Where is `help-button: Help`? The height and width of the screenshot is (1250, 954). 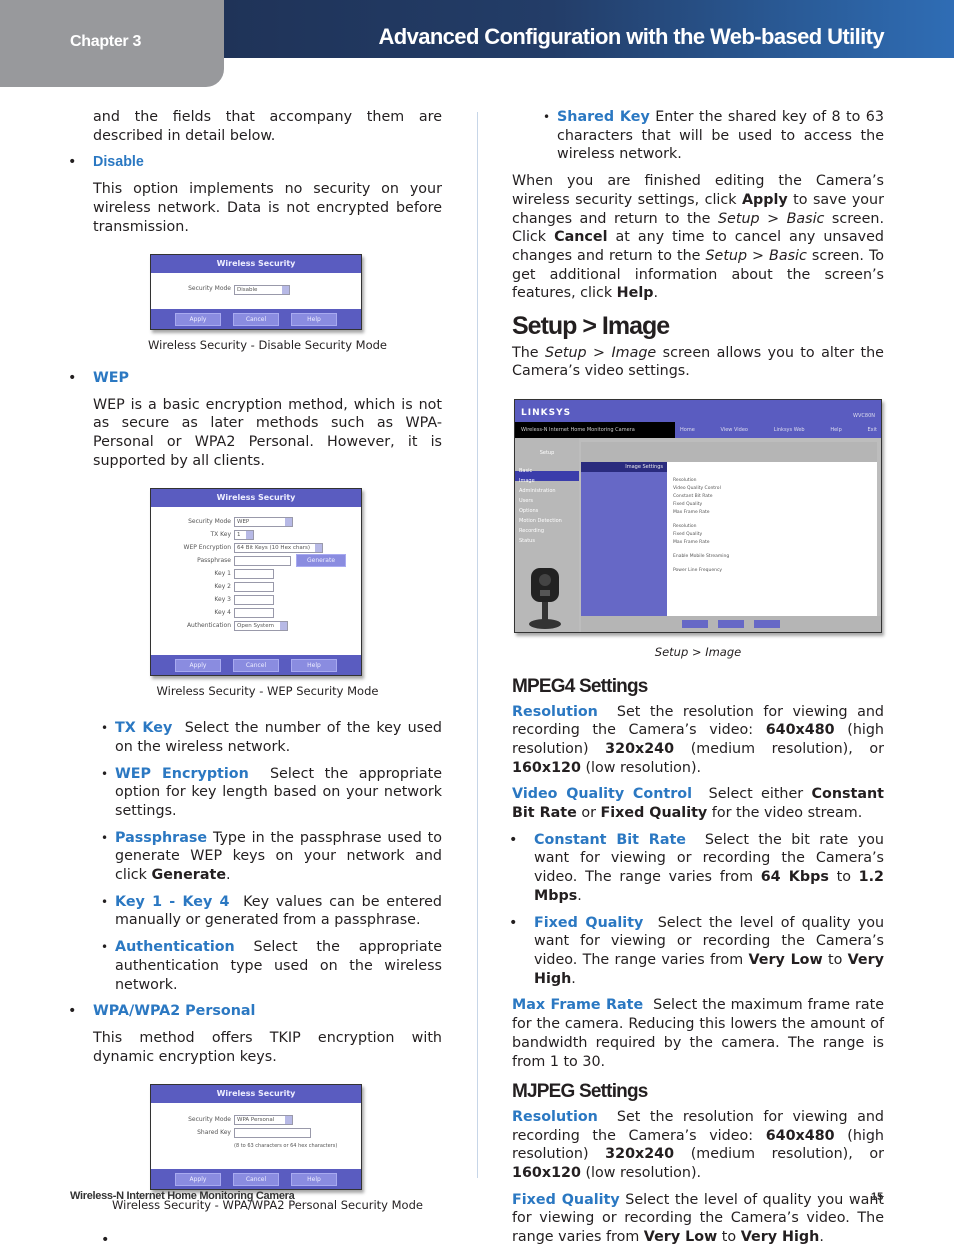
help-button: Help is located at coordinates (314, 319).